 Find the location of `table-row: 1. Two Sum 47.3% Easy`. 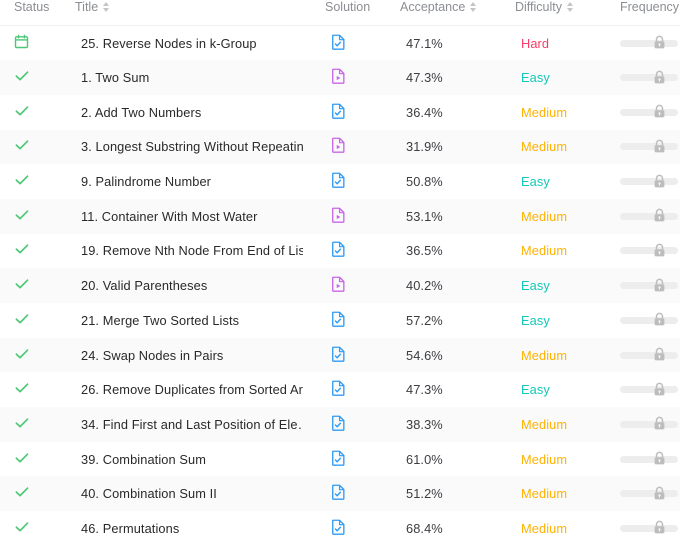

table-row: 1. Two Sum 47.3% Easy is located at coordinates (340, 77).